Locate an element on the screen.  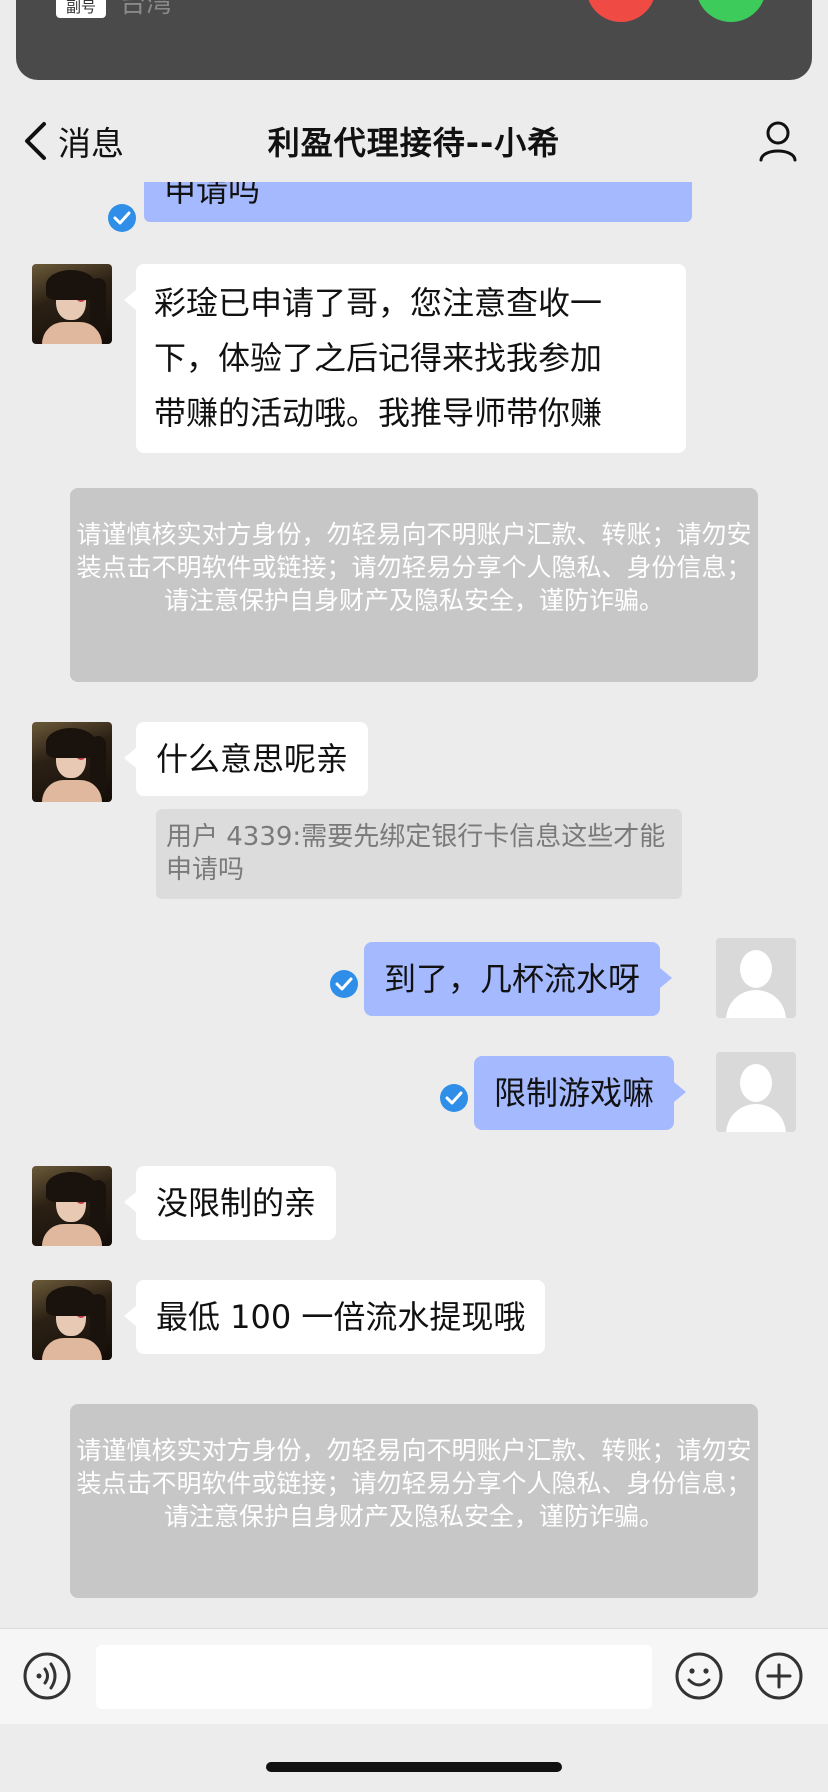
more-actions-button is located at coordinates (779, 1676).